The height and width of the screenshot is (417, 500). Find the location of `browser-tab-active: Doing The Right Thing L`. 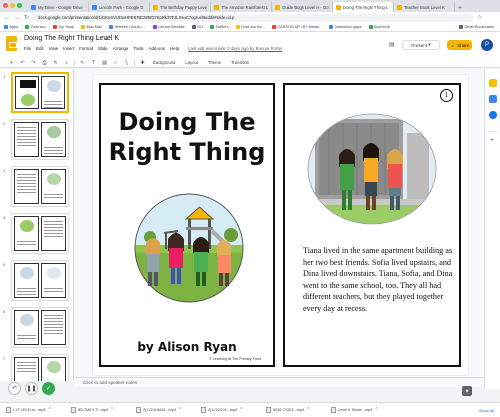

browser-tab-active: Doing The Right Thing L is located at coordinates (363, 7).